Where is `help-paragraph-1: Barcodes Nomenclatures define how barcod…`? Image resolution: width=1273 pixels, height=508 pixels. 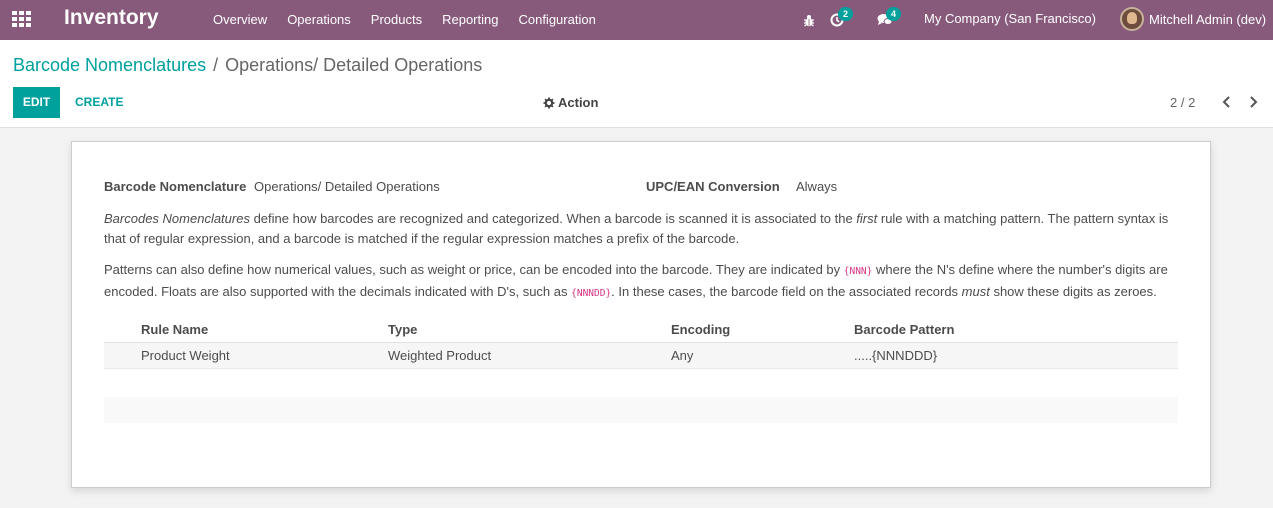 help-paragraph-1: Barcodes Nomenclatures define how barcod… is located at coordinates (644, 229).